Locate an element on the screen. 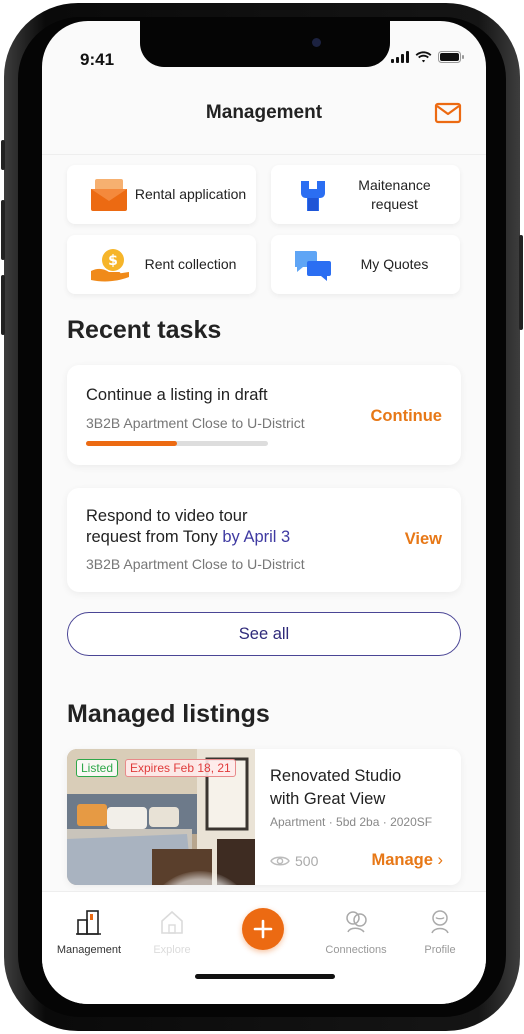 This screenshot has height=1034, width=524. add-button is located at coordinates (263, 929).